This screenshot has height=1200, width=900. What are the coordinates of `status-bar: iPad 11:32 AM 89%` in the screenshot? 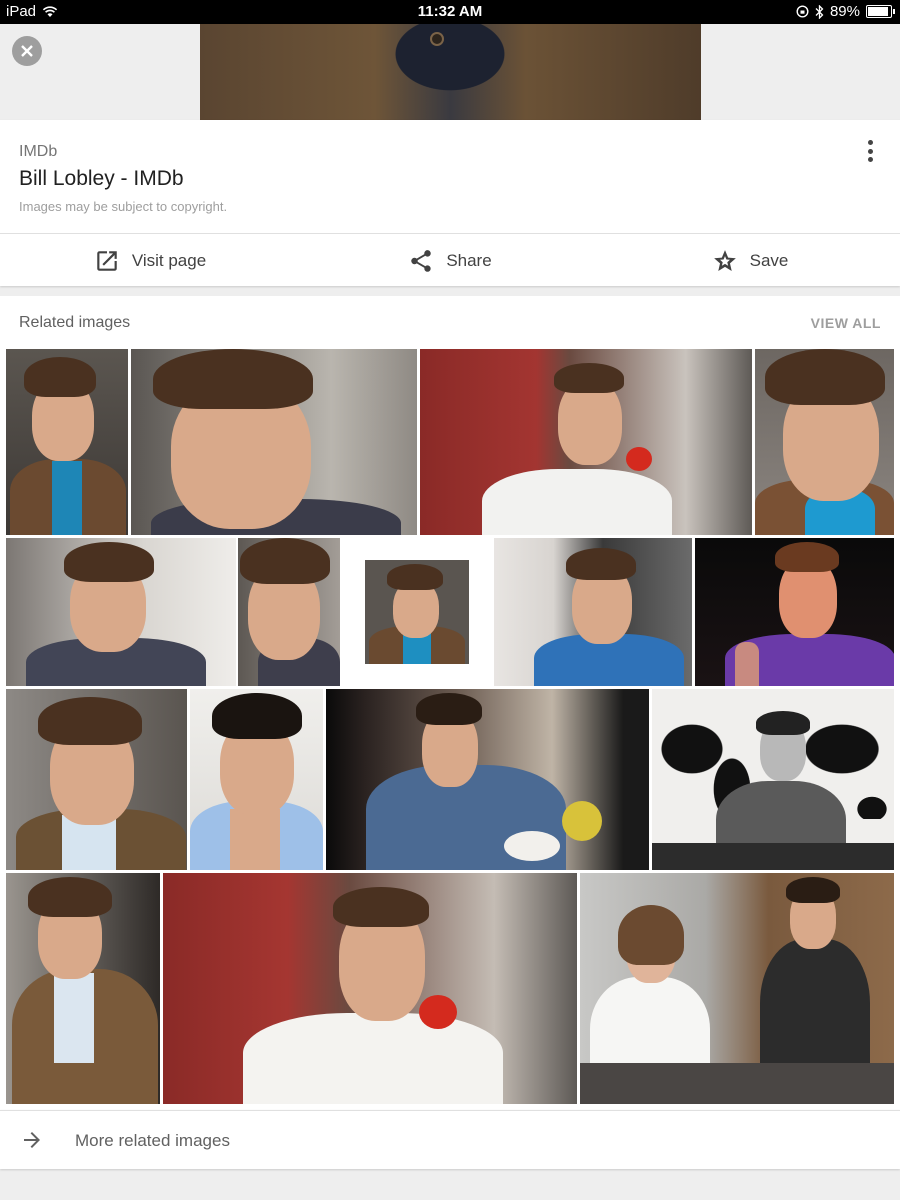 It's located at (450, 12).